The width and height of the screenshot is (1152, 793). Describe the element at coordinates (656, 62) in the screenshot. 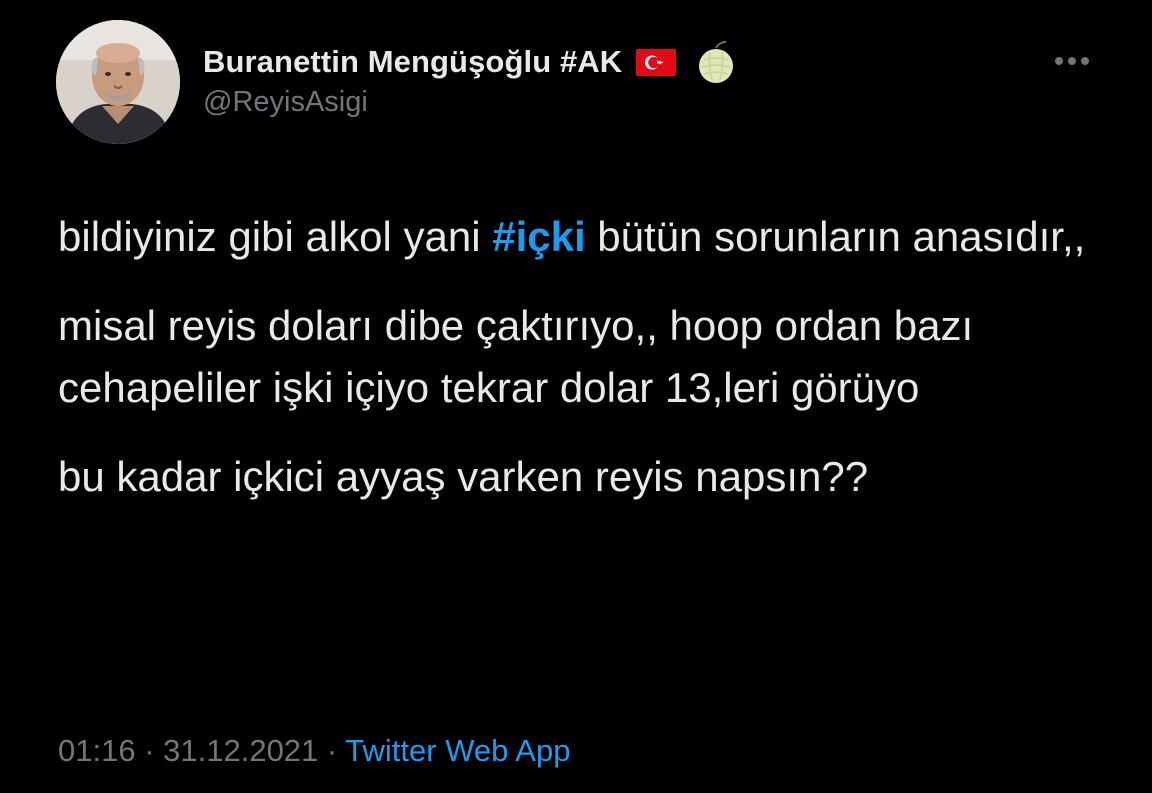

I see `turkey-flag-icon` at that location.